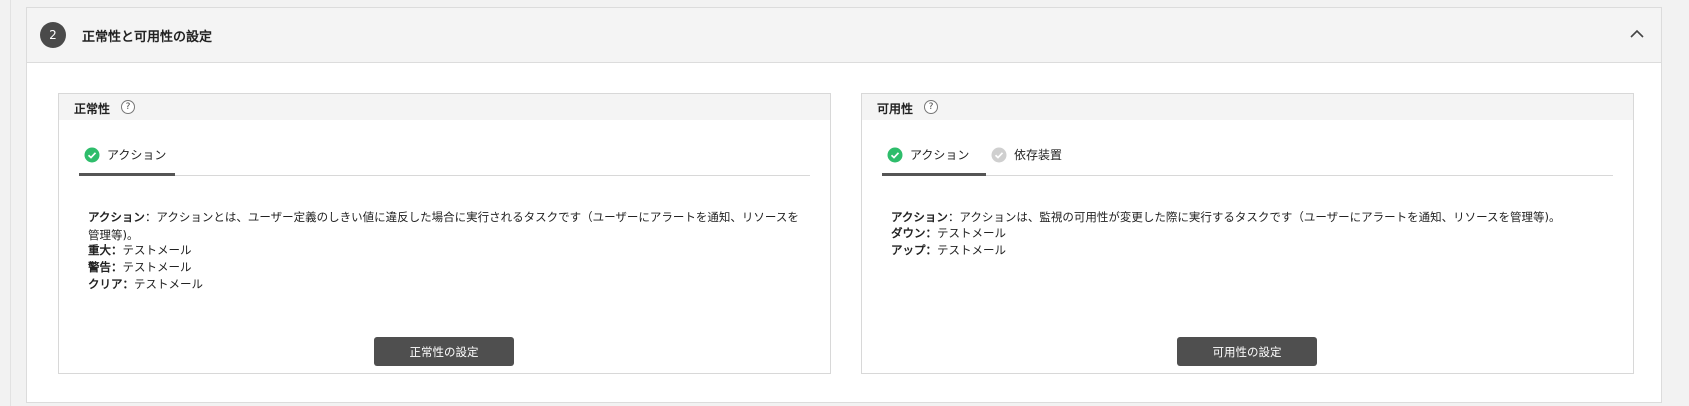 The width and height of the screenshot is (1689, 406). What do you see at coordinates (444, 158) in the screenshot?
I see `health-tabs: アクション` at bounding box center [444, 158].